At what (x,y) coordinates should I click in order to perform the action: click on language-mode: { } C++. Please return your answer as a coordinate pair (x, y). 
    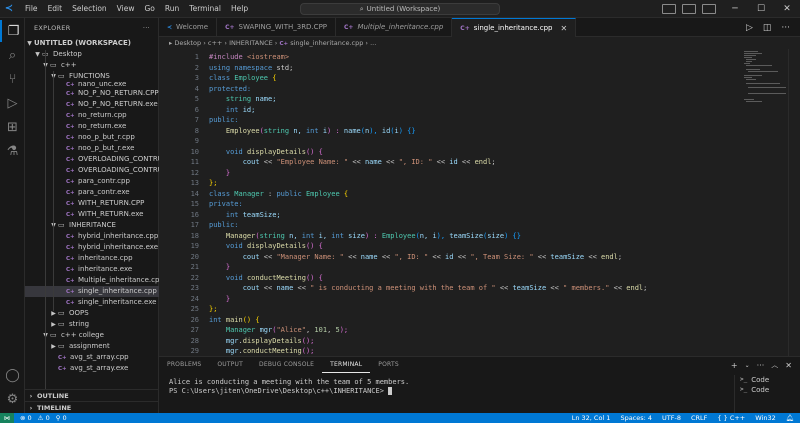
    Looking at the image, I should click on (731, 418).